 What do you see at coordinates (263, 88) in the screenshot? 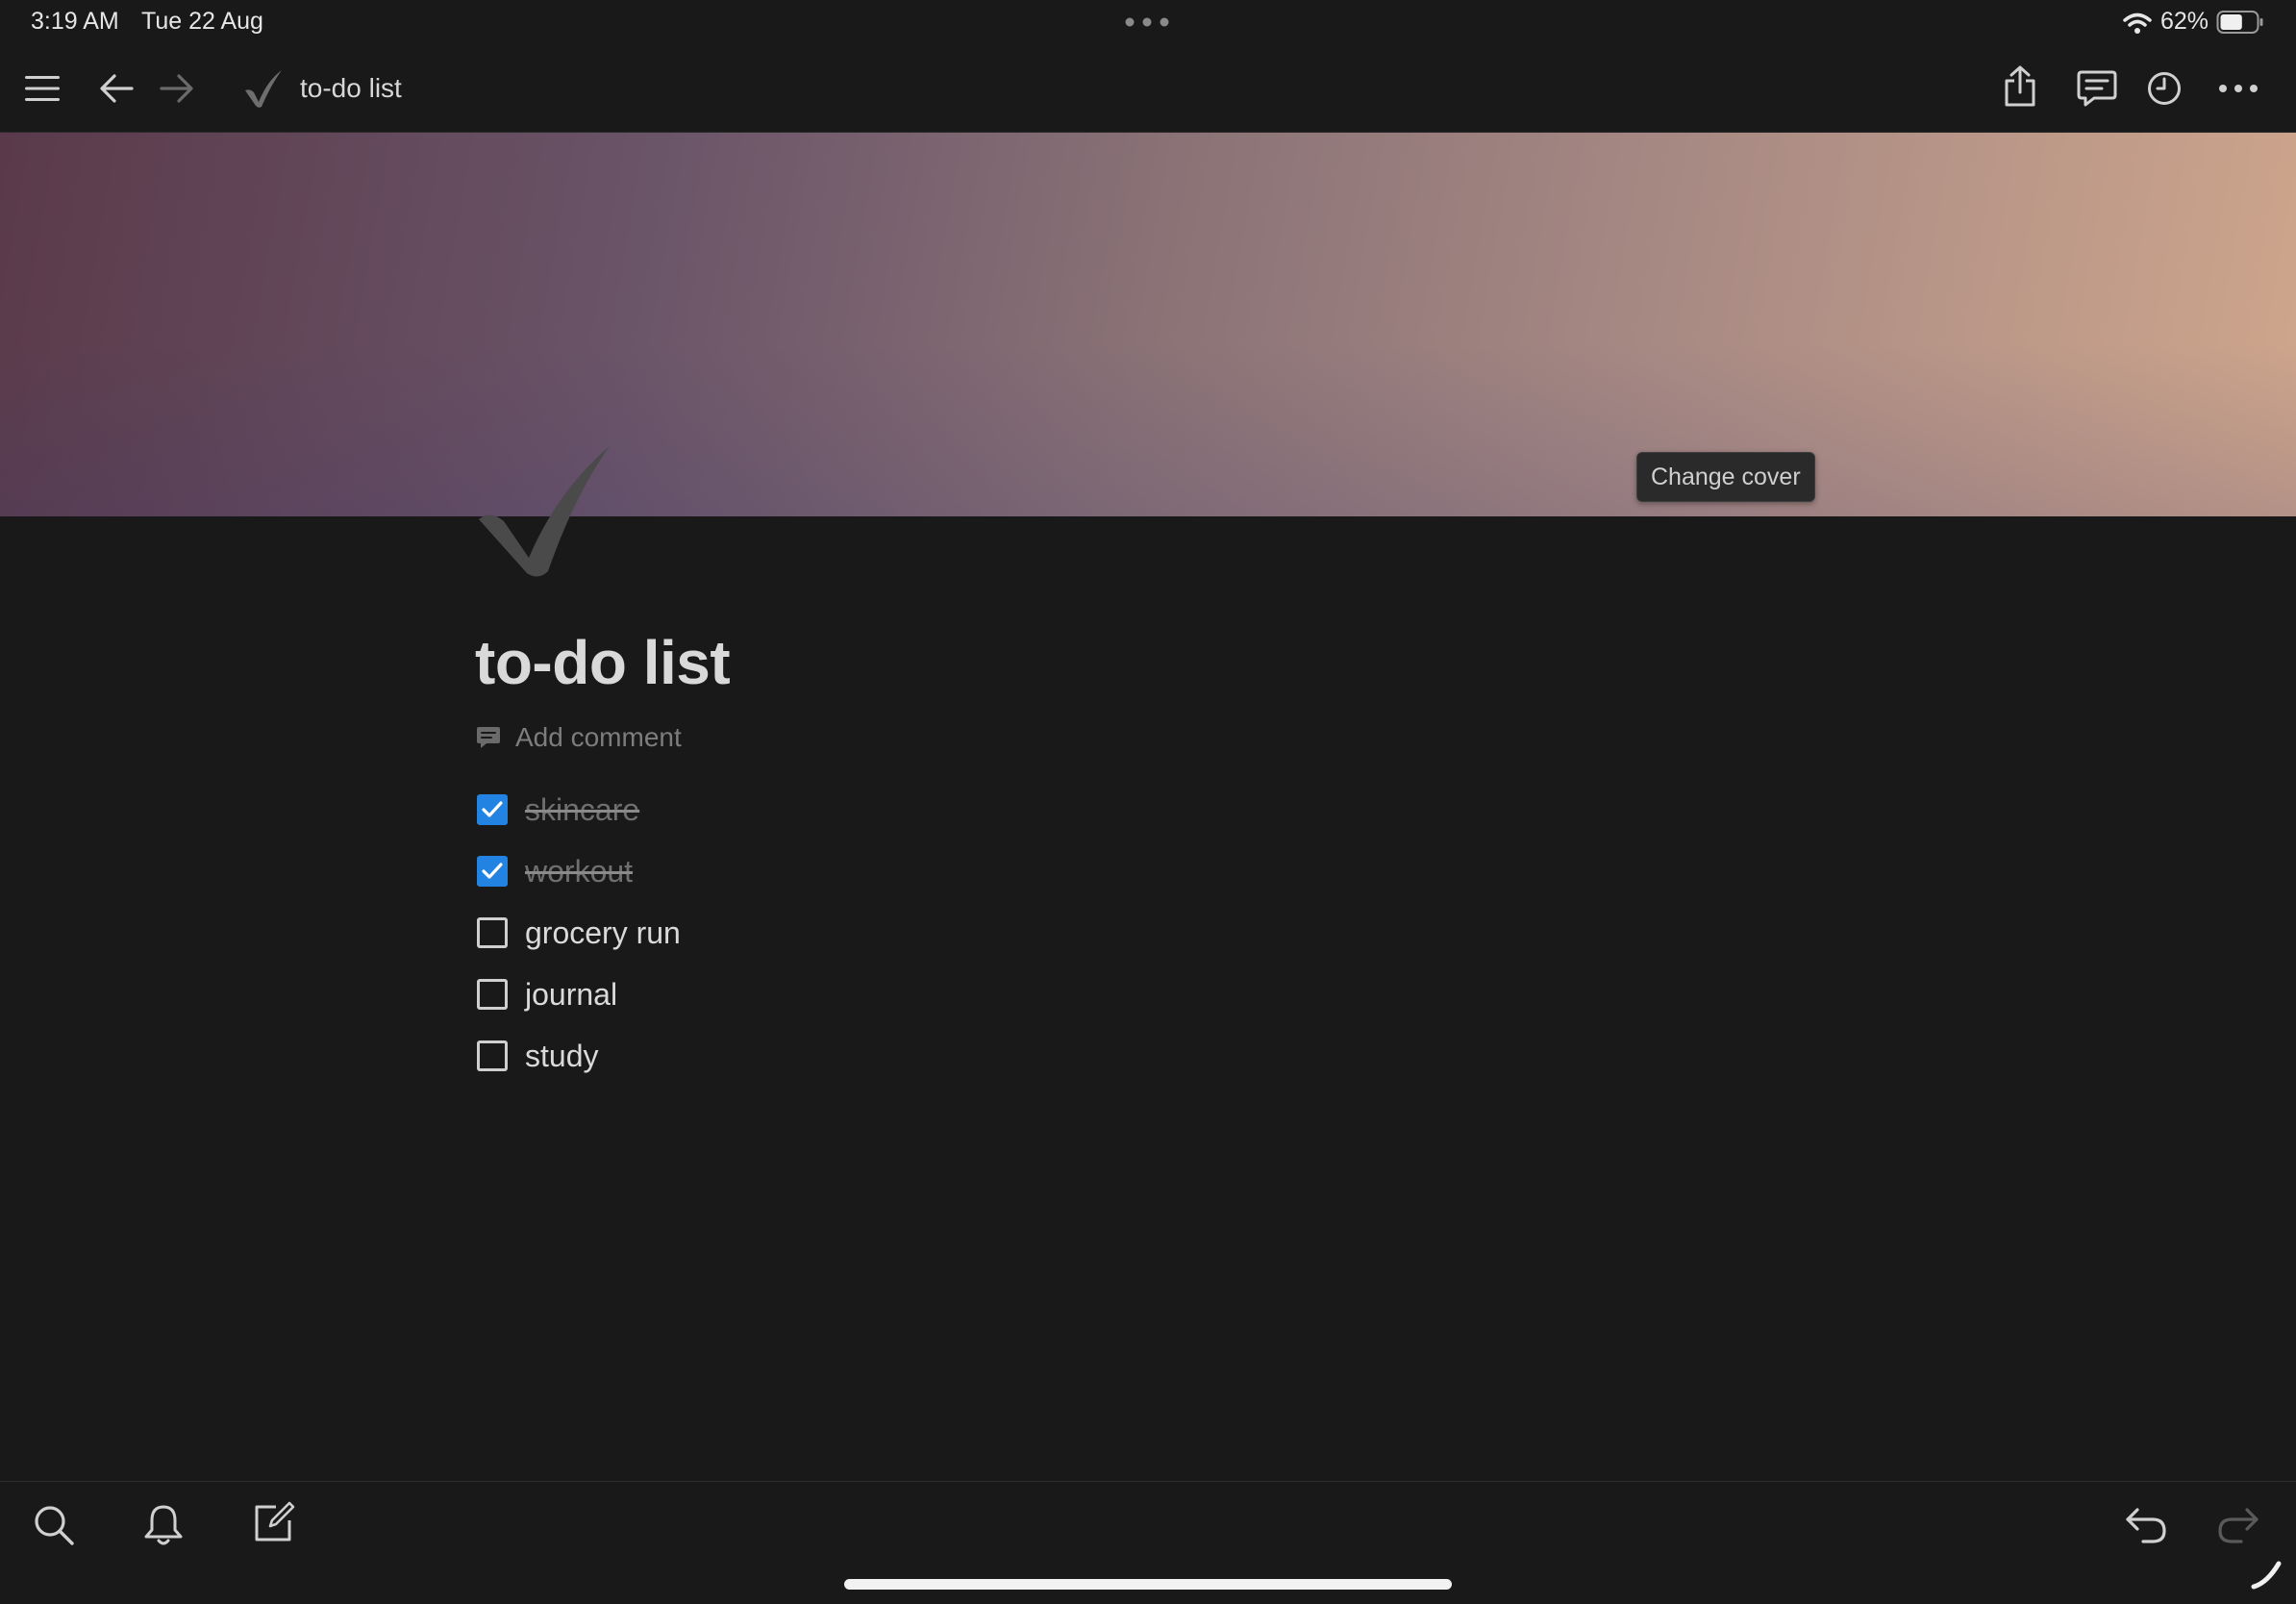
I see `check-mark-icon` at bounding box center [263, 88].